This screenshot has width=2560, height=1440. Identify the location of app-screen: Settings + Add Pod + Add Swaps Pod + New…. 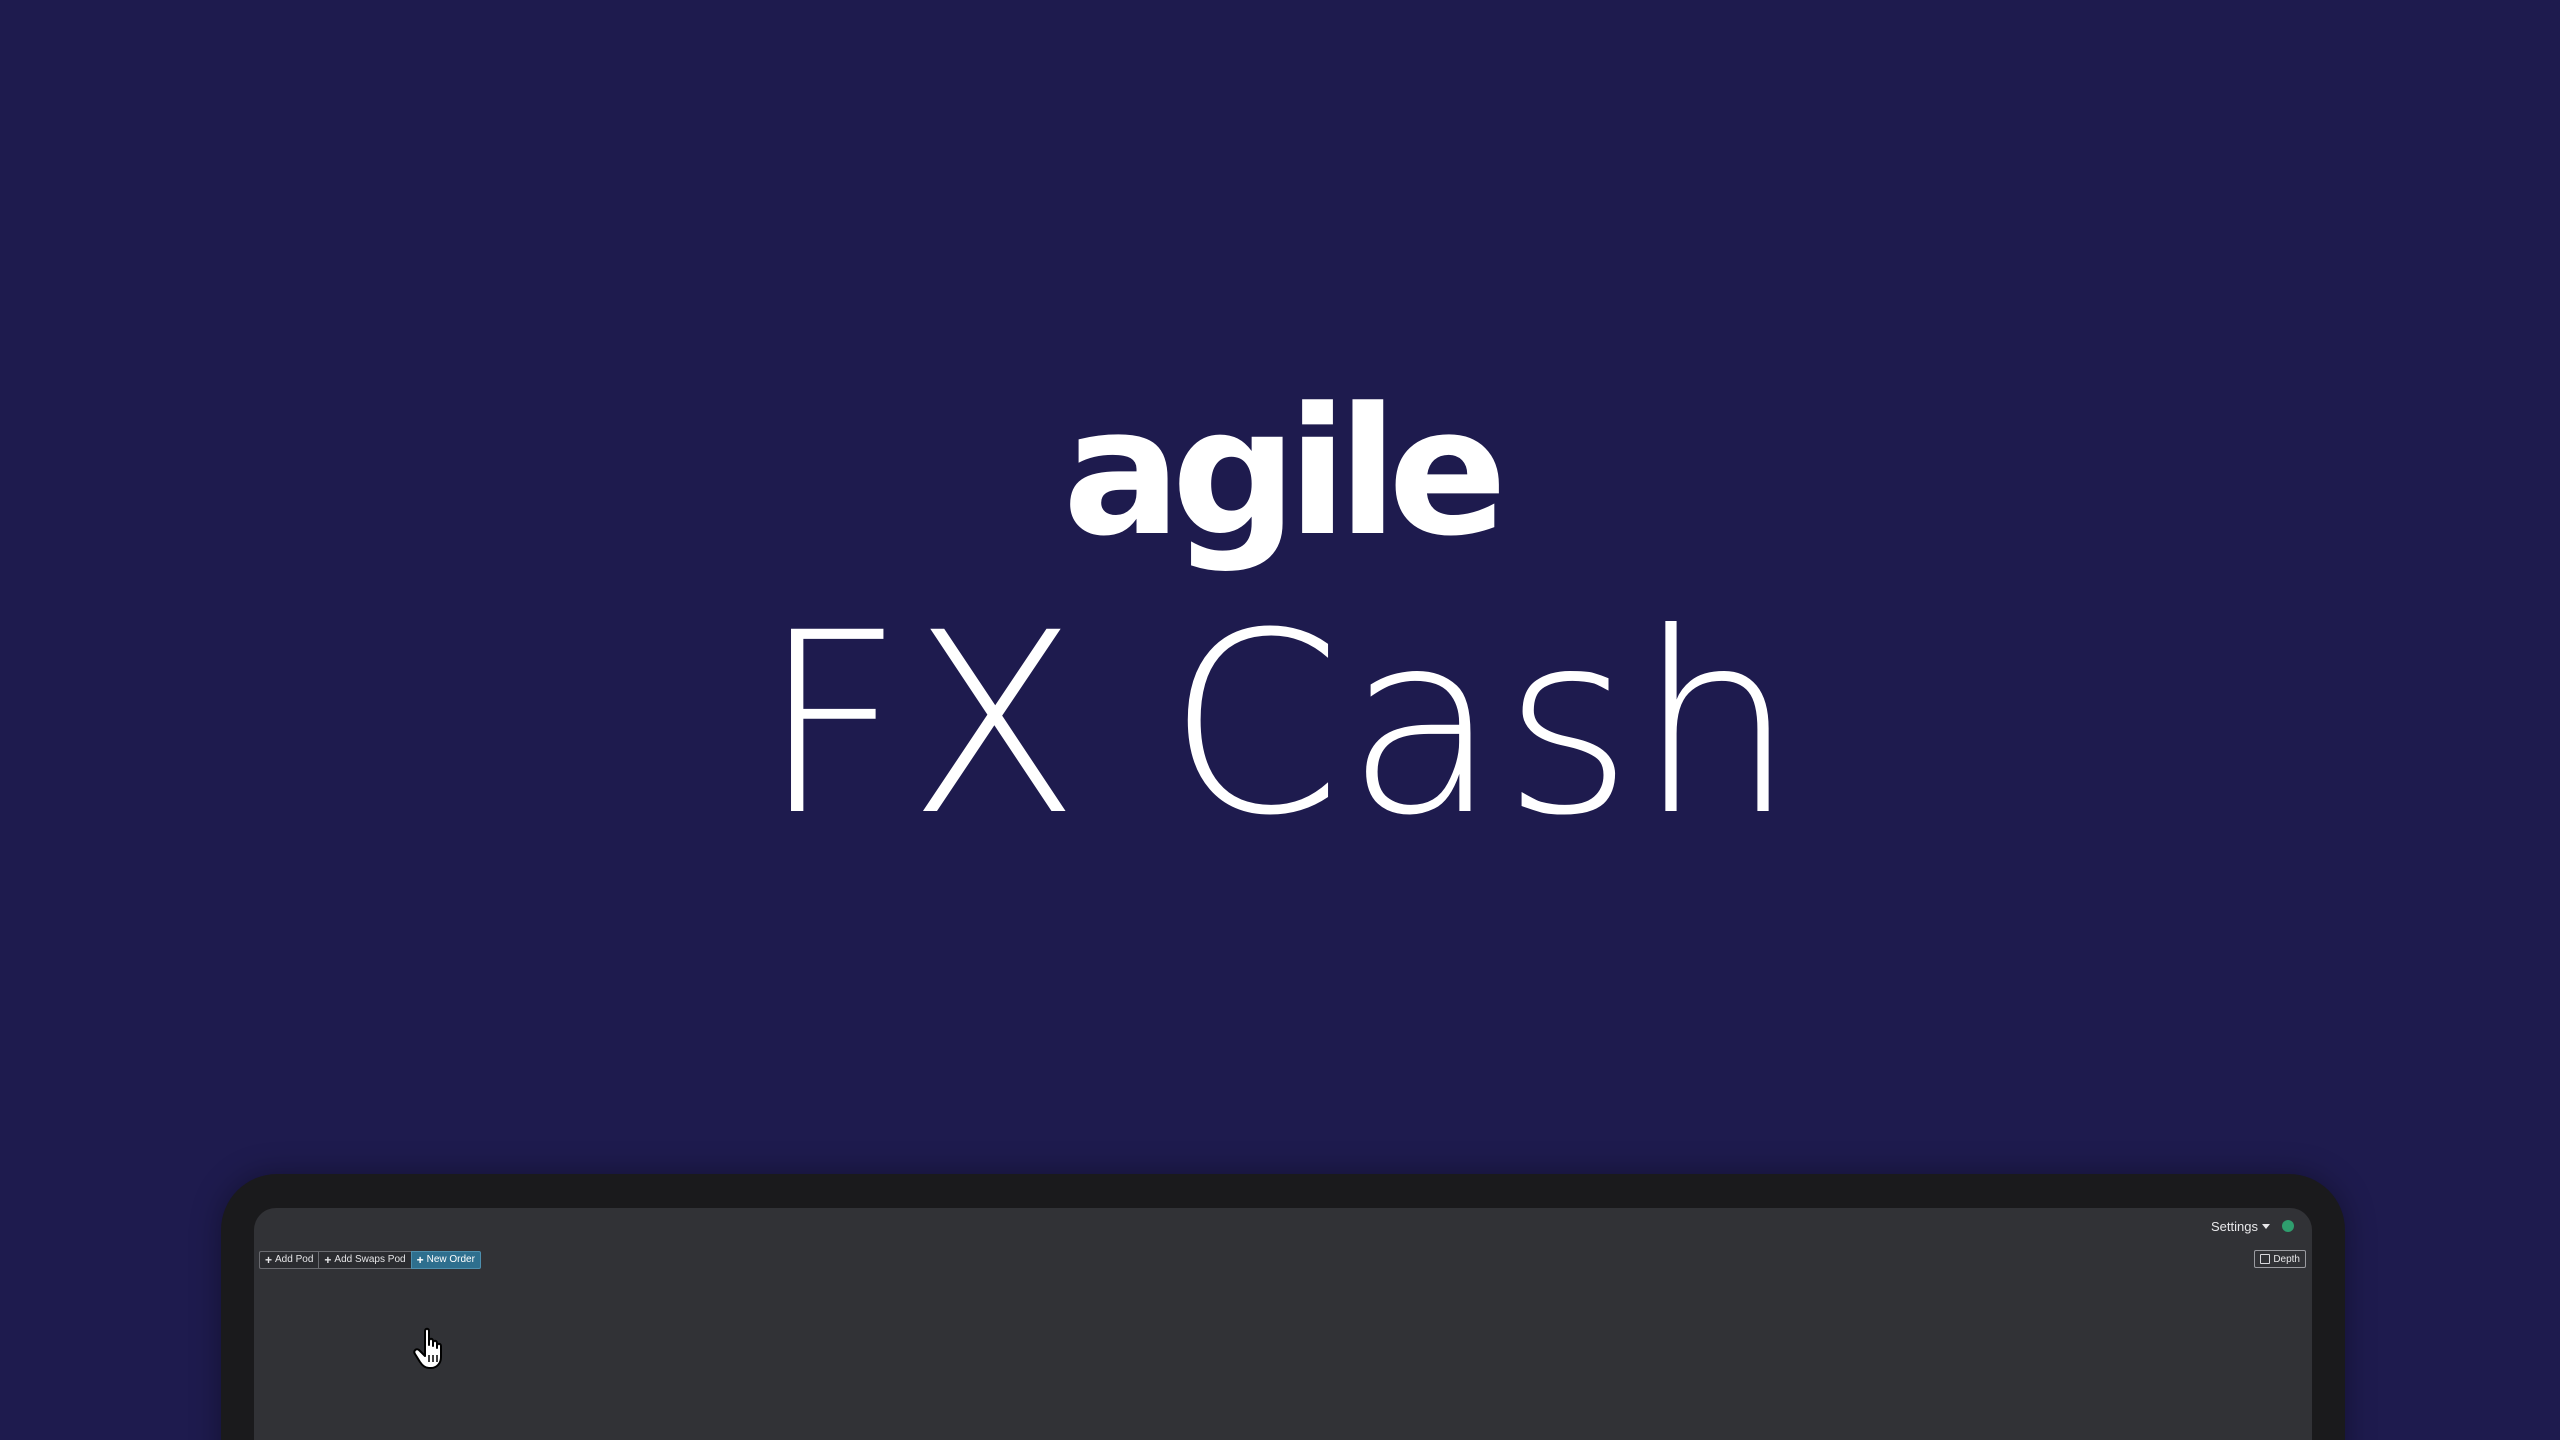
(1283, 1324).